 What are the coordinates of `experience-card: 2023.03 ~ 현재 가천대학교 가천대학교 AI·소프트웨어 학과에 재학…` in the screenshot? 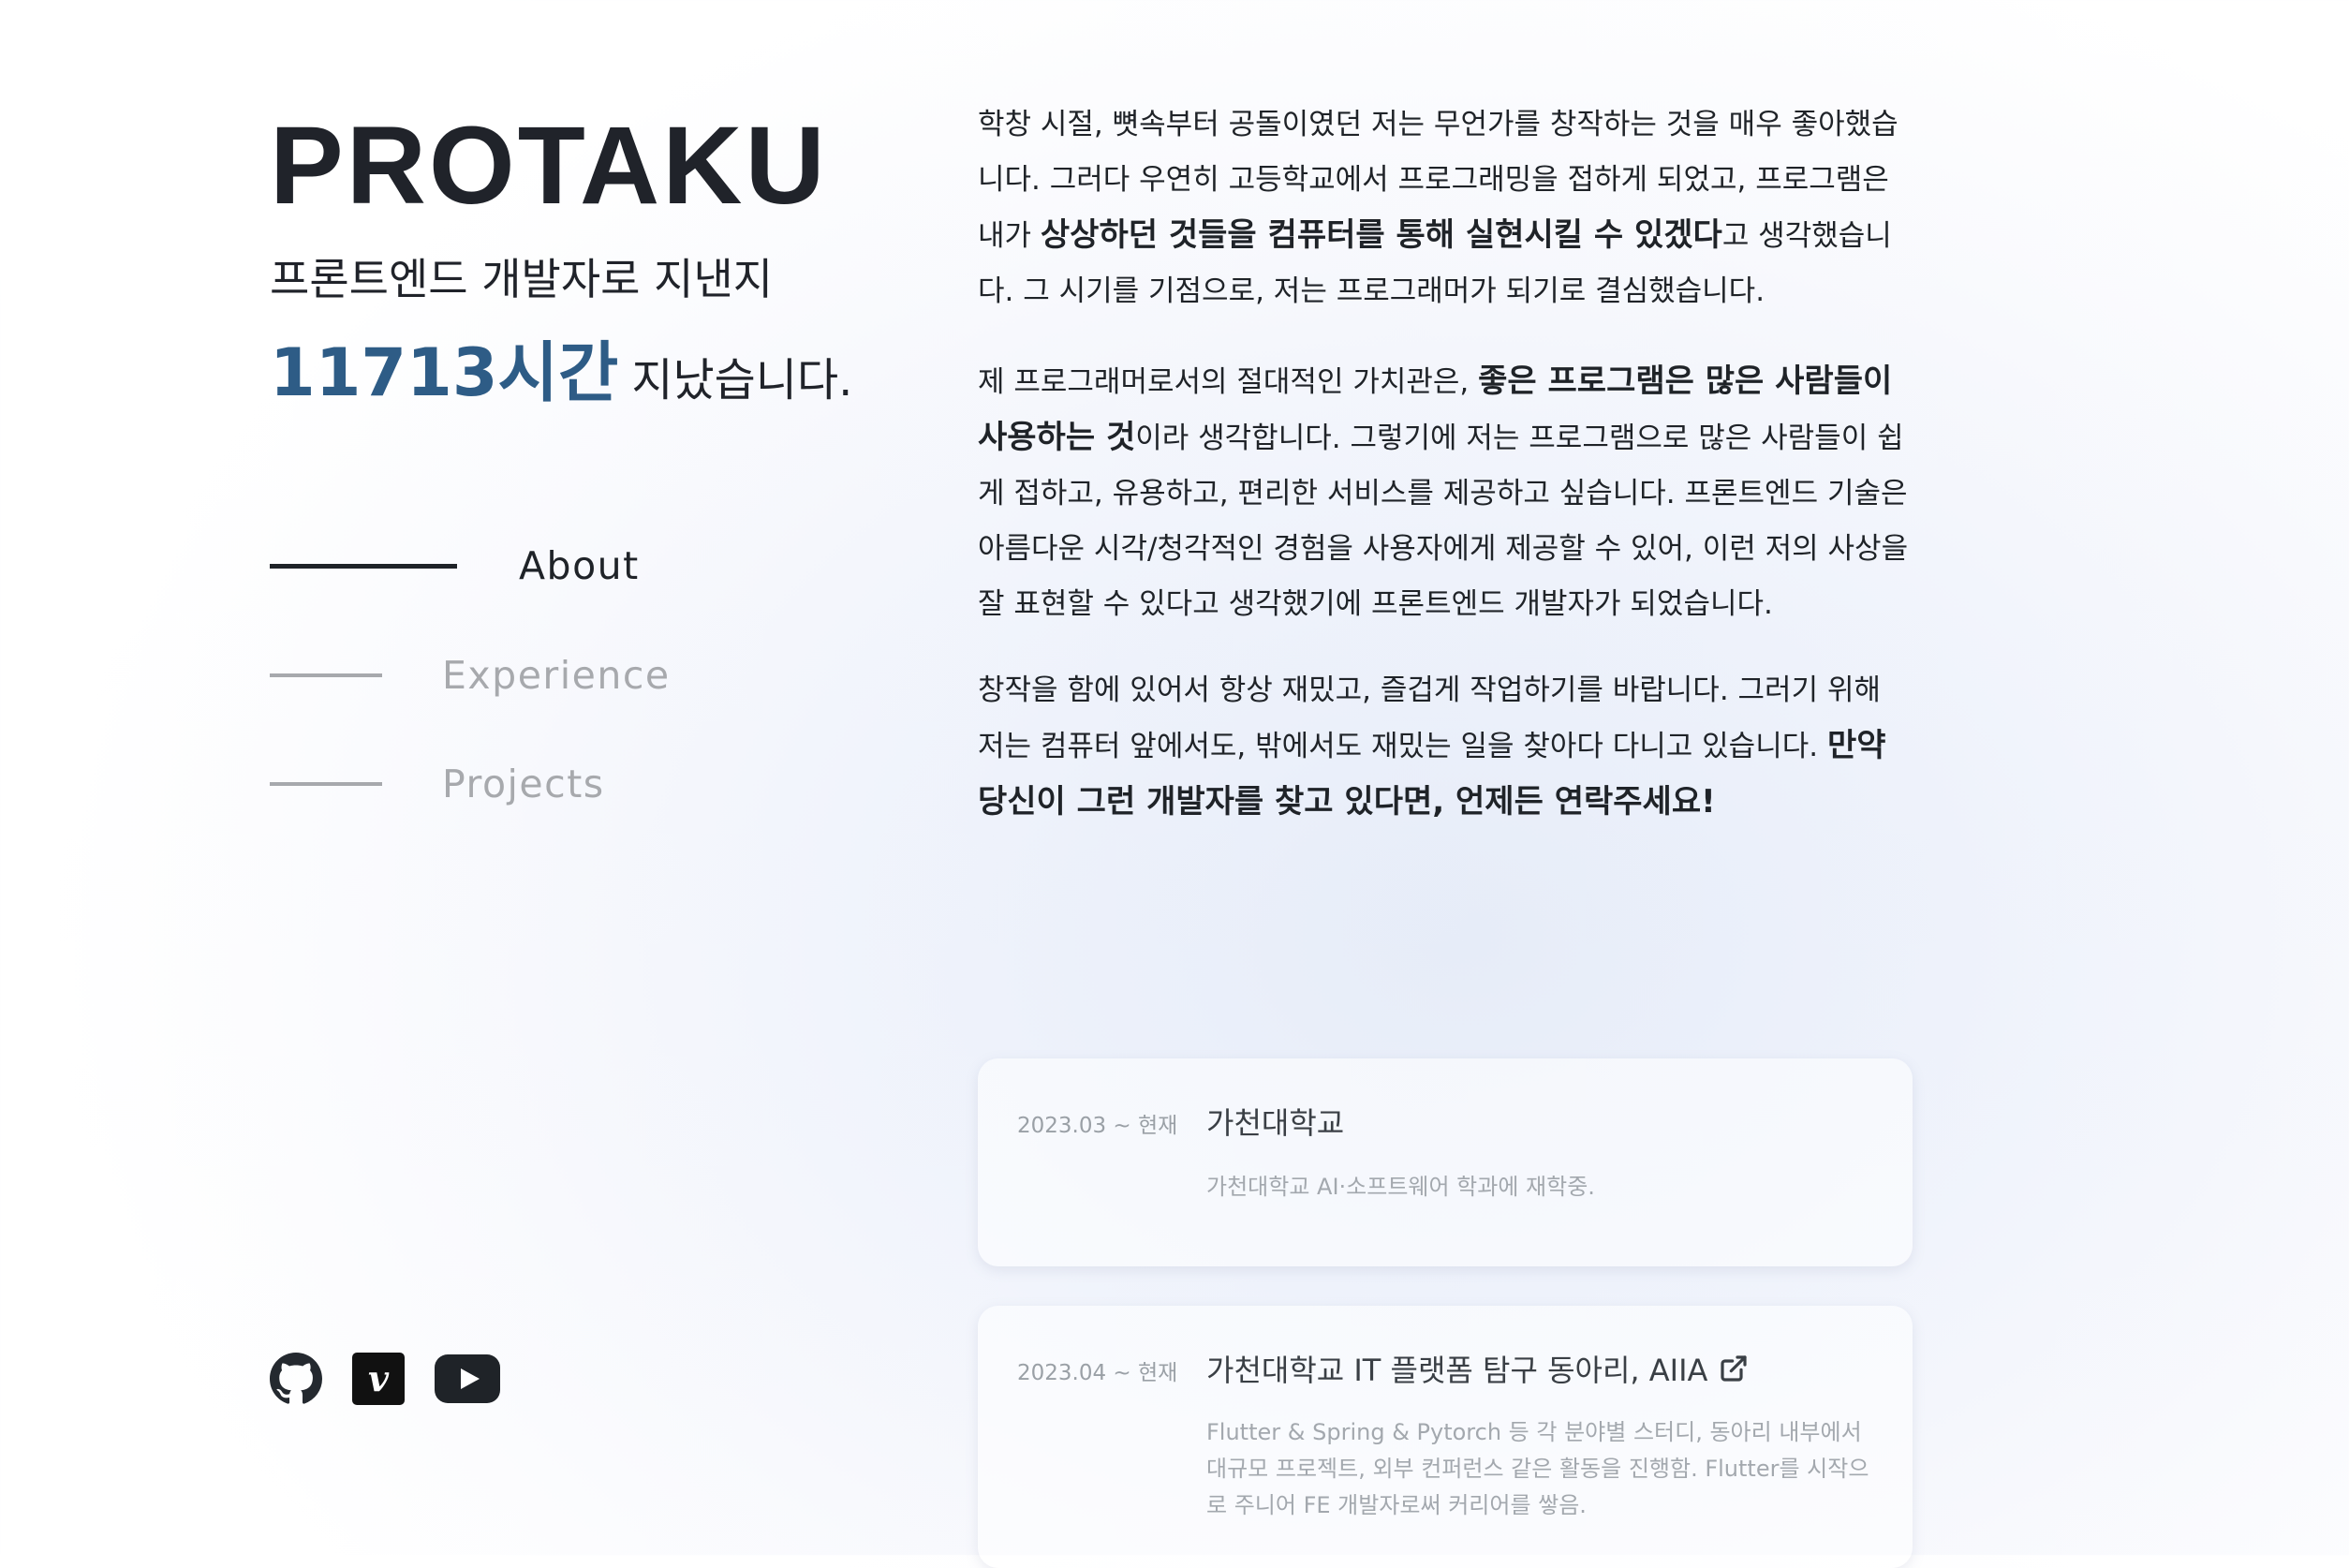 It's located at (1445, 1162).